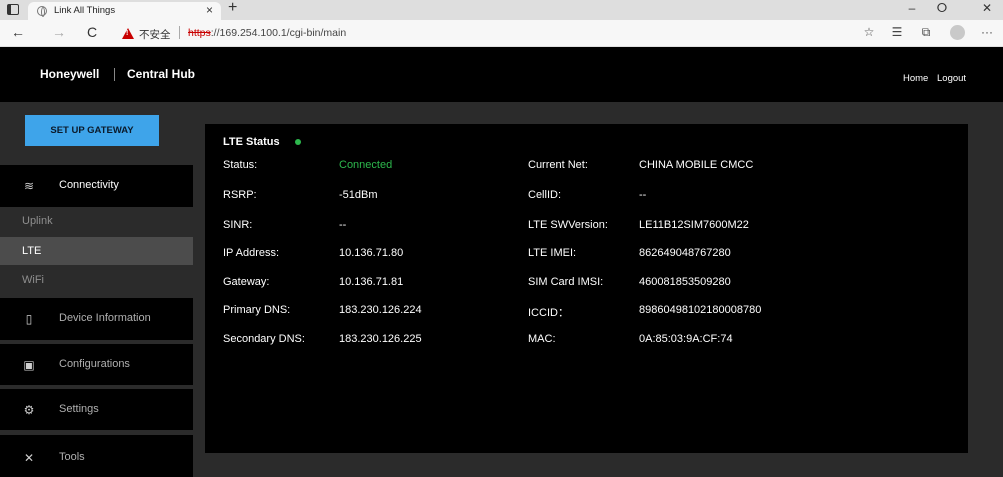  Describe the element at coordinates (29, 410) in the screenshot. I see `gear-icon: ⚙` at that location.